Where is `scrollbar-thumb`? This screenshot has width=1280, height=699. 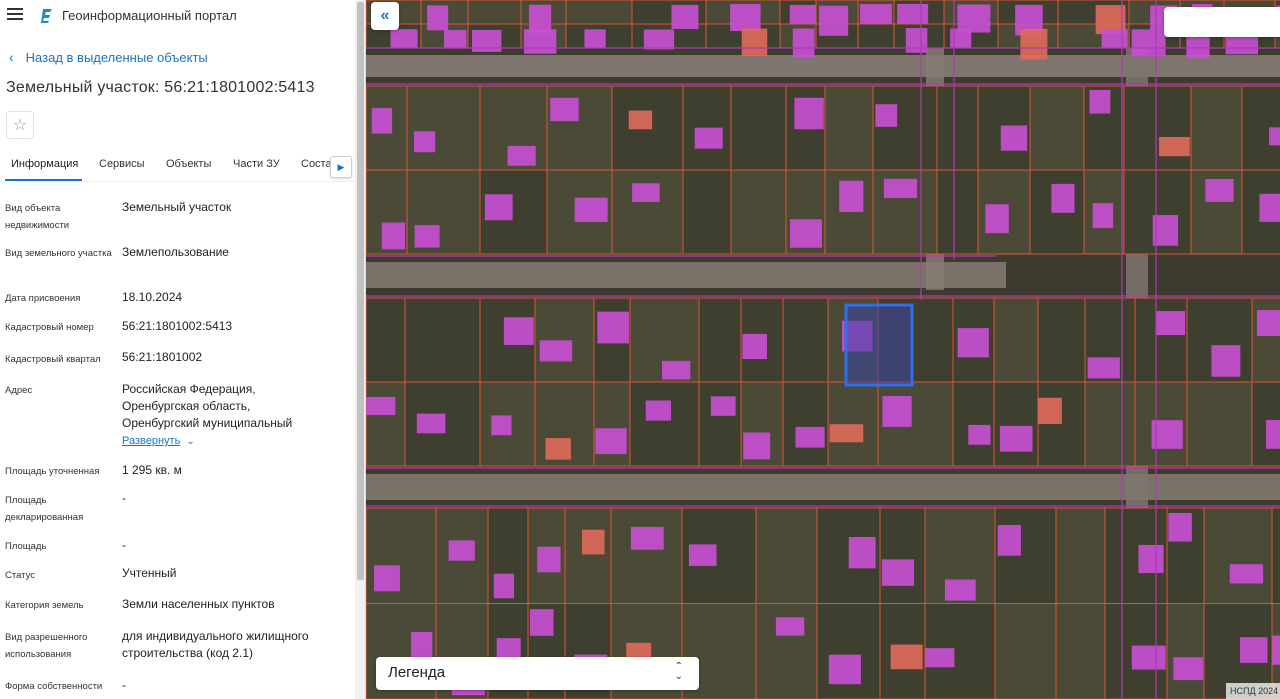
scrollbar-thumb is located at coordinates (360, 291).